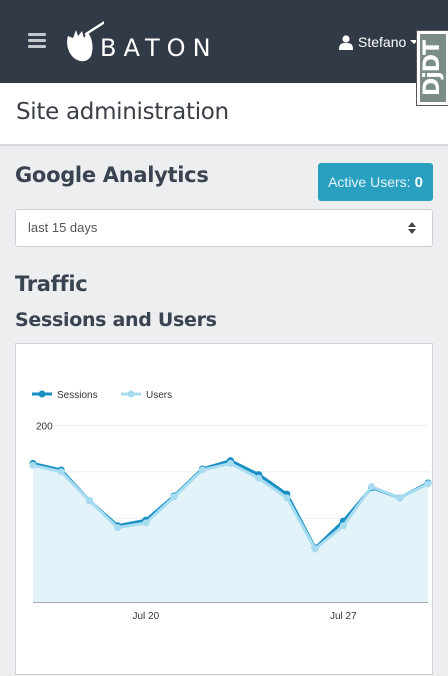 This screenshot has width=448, height=676. I want to click on x-tick-label: Jul 20, so click(146, 616).